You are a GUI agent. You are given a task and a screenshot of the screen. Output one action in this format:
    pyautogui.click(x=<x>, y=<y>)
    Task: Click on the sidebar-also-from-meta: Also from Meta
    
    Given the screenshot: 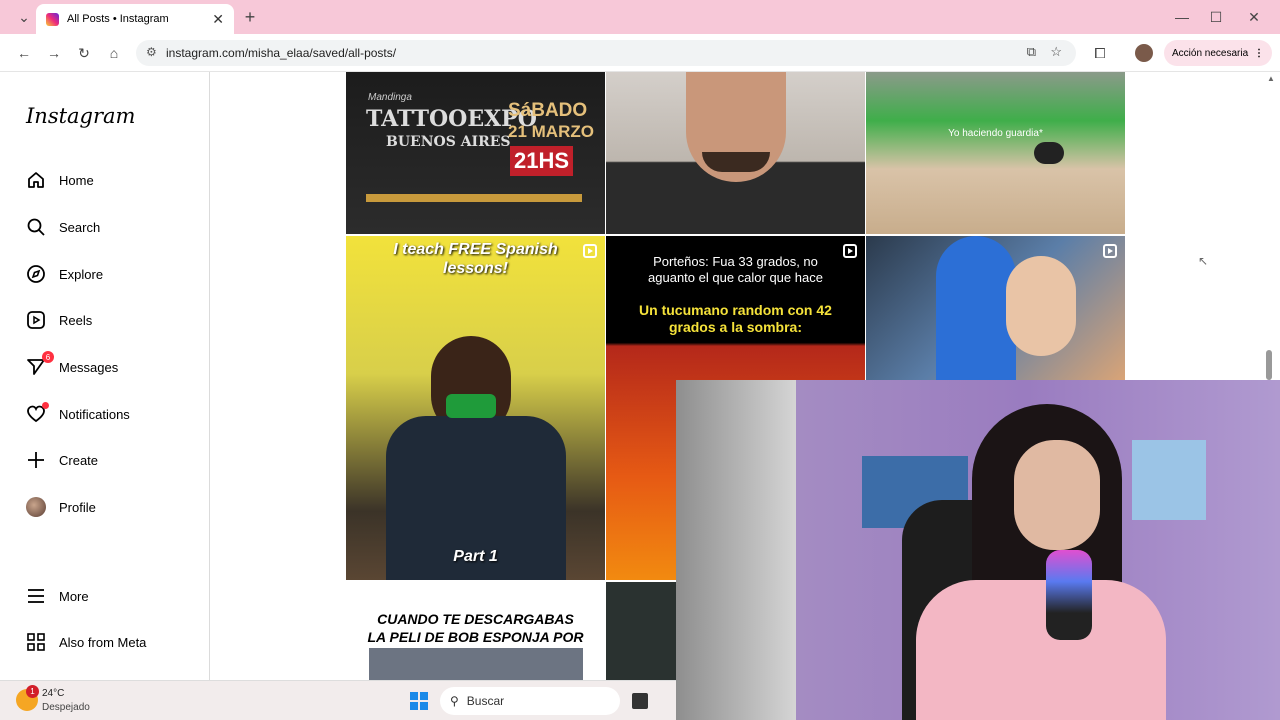 What is the action you would take?
    pyautogui.click(x=86, y=642)
    